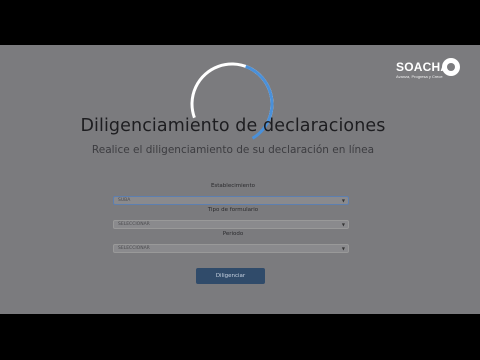  What do you see at coordinates (233, 234) in the screenshot?
I see `periodo-label: Periodo` at bounding box center [233, 234].